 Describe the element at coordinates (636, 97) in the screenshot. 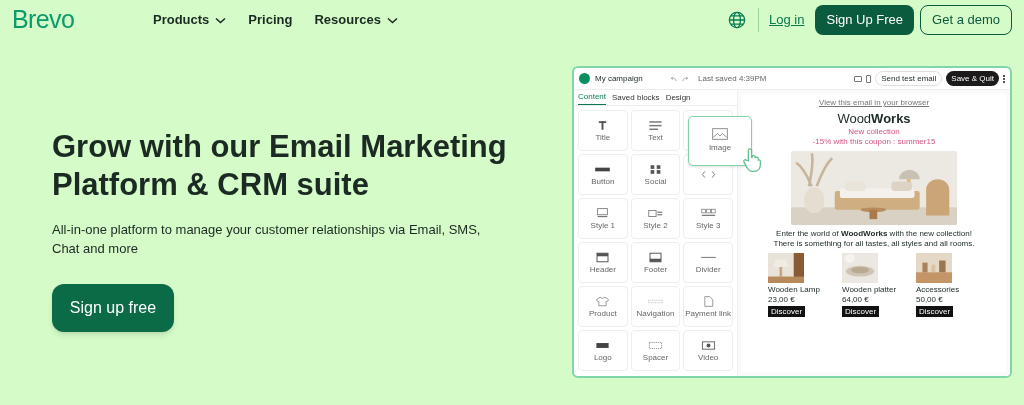

I see `editor-tab: Saved blocks` at that location.